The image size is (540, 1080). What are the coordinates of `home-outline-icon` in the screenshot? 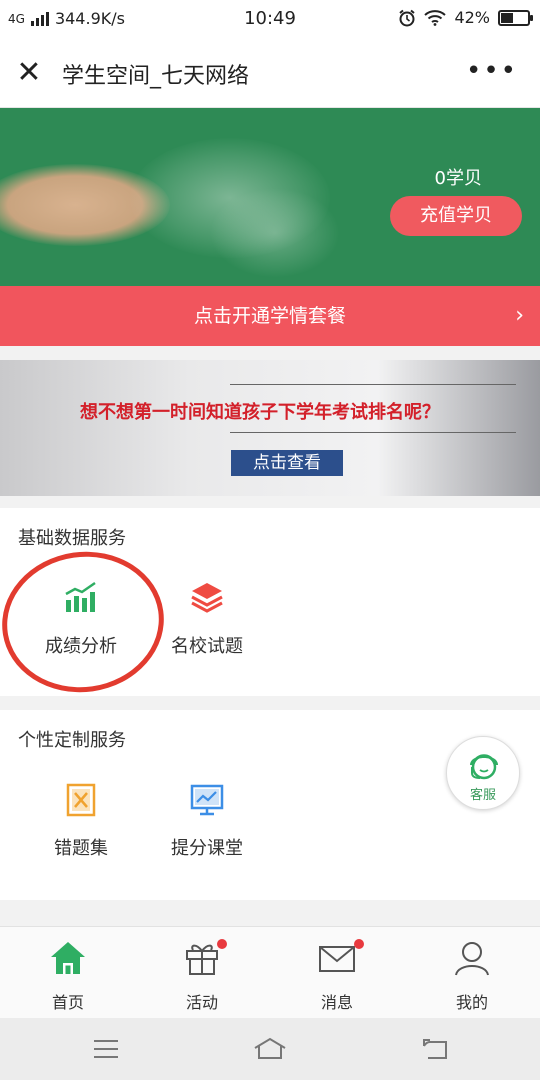 It's located at (270, 1049).